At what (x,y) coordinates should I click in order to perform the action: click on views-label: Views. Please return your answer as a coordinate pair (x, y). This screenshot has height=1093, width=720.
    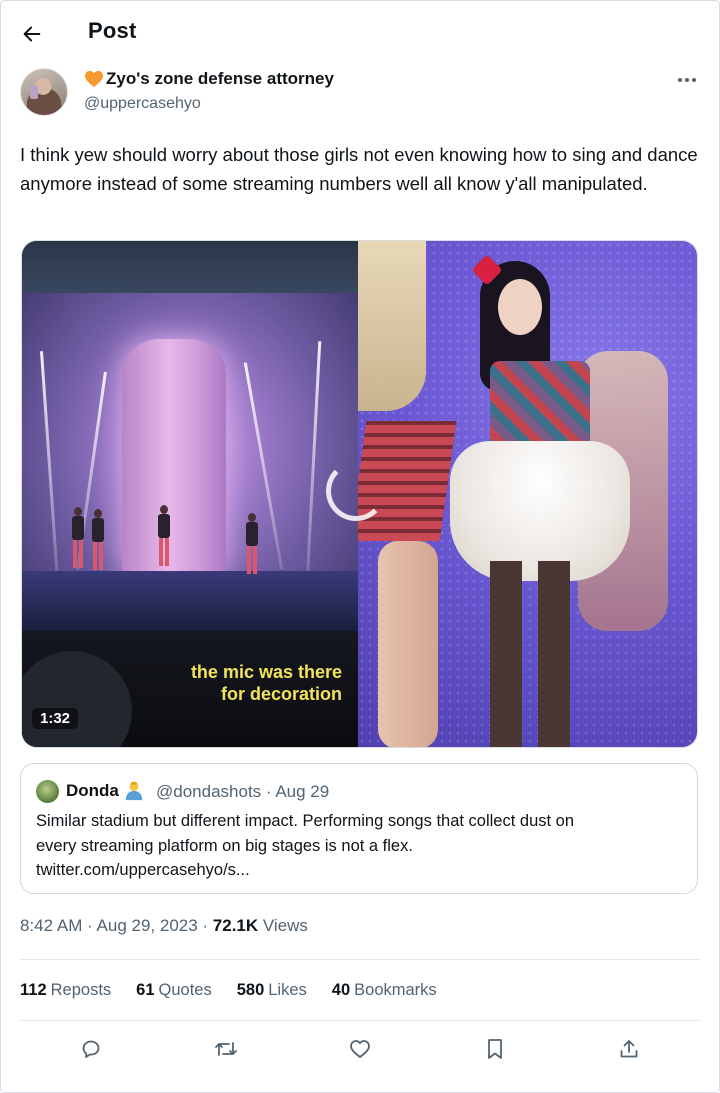
    Looking at the image, I should click on (283, 925).